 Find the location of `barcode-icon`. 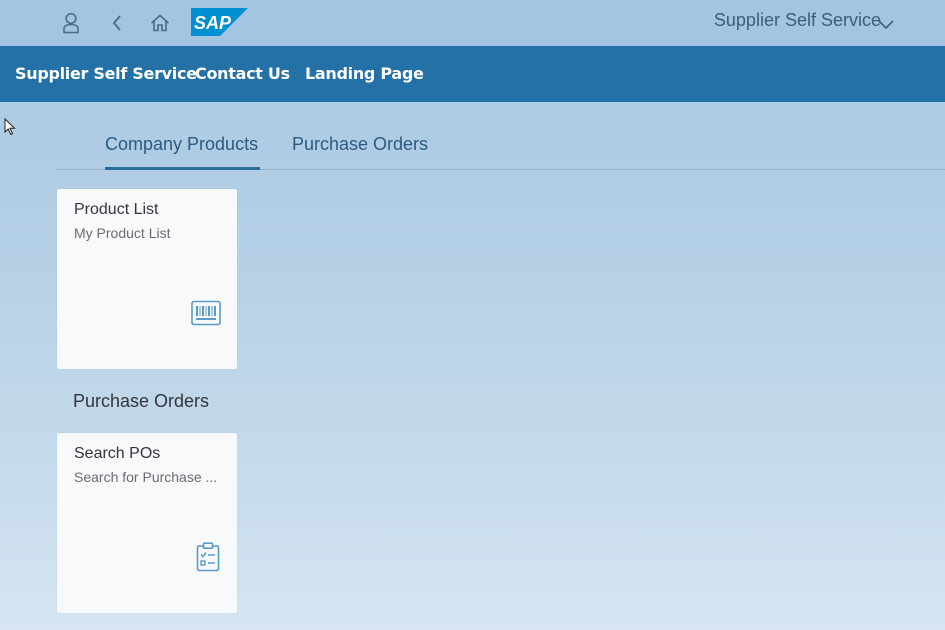

barcode-icon is located at coordinates (206, 313).